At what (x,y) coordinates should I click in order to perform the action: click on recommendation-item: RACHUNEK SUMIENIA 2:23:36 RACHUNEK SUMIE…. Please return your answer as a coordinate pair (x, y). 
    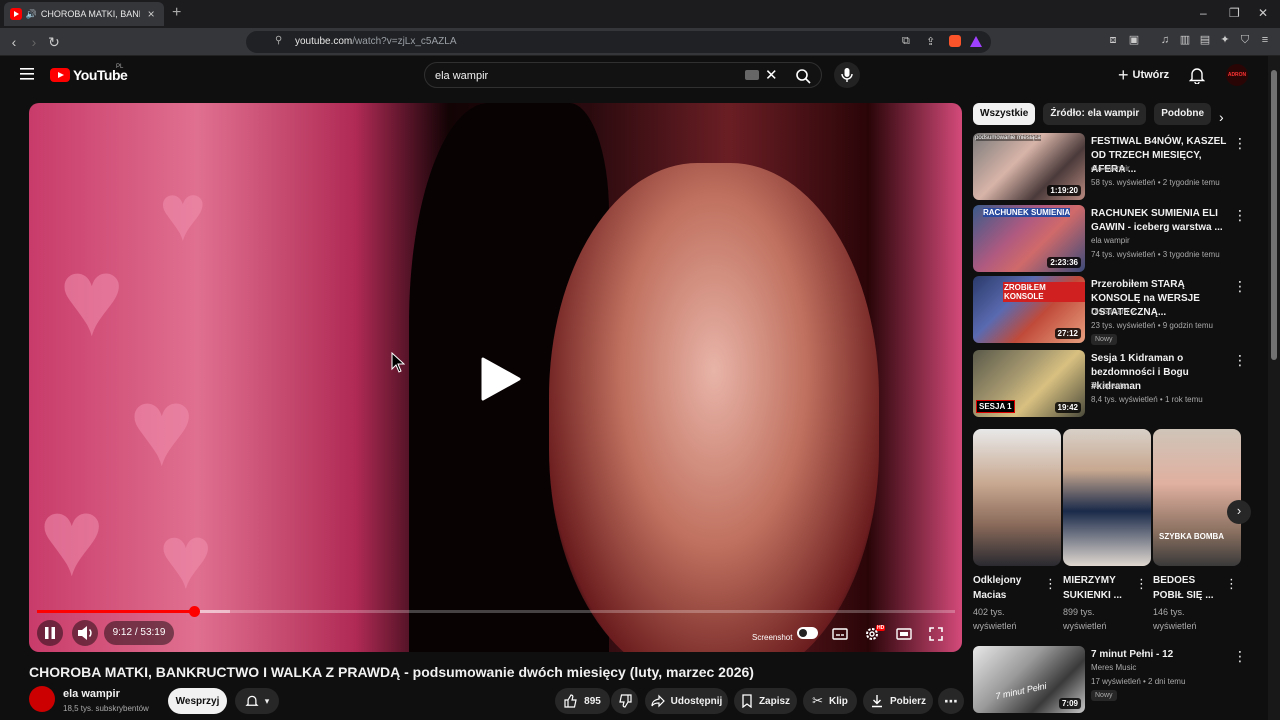
    Looking at the image, I should click on (1118, 239).